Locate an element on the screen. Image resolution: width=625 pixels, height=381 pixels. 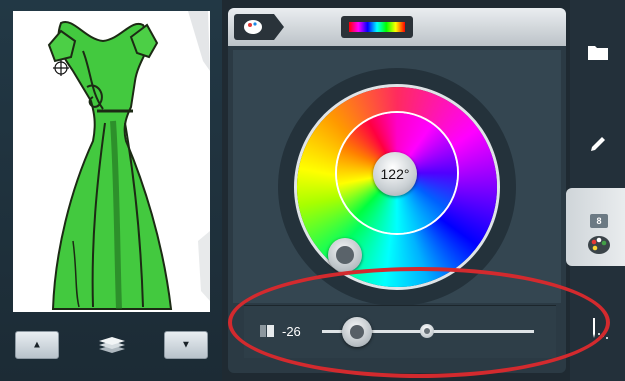
needle-icon is located at coordinates (600, 328).